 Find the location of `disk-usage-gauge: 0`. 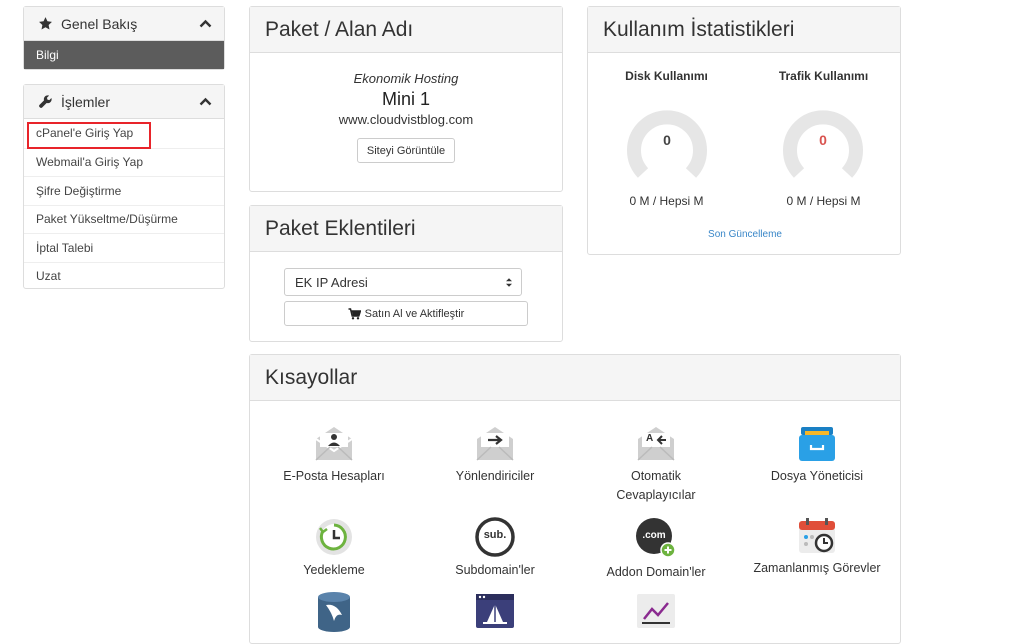

disk-usage-gauge: 0 is located at coordinates (667, 146).